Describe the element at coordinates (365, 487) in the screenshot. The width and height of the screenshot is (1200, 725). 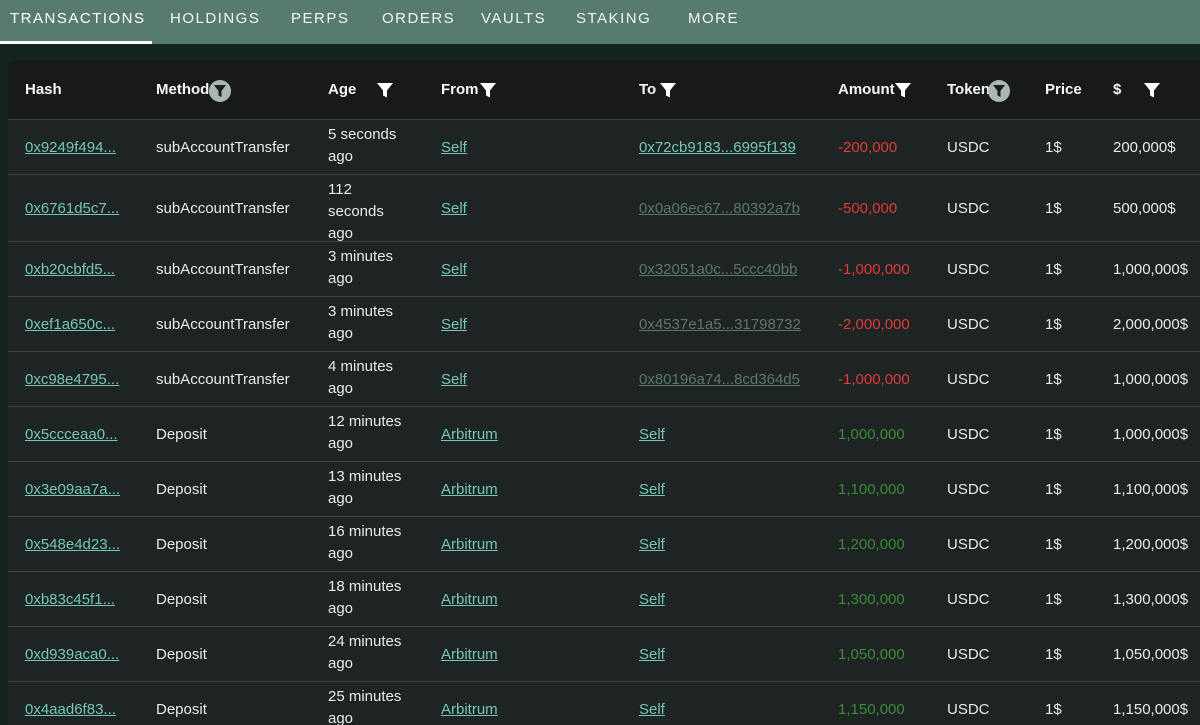
I see `age-cell: 13 minutes ago` at that location.